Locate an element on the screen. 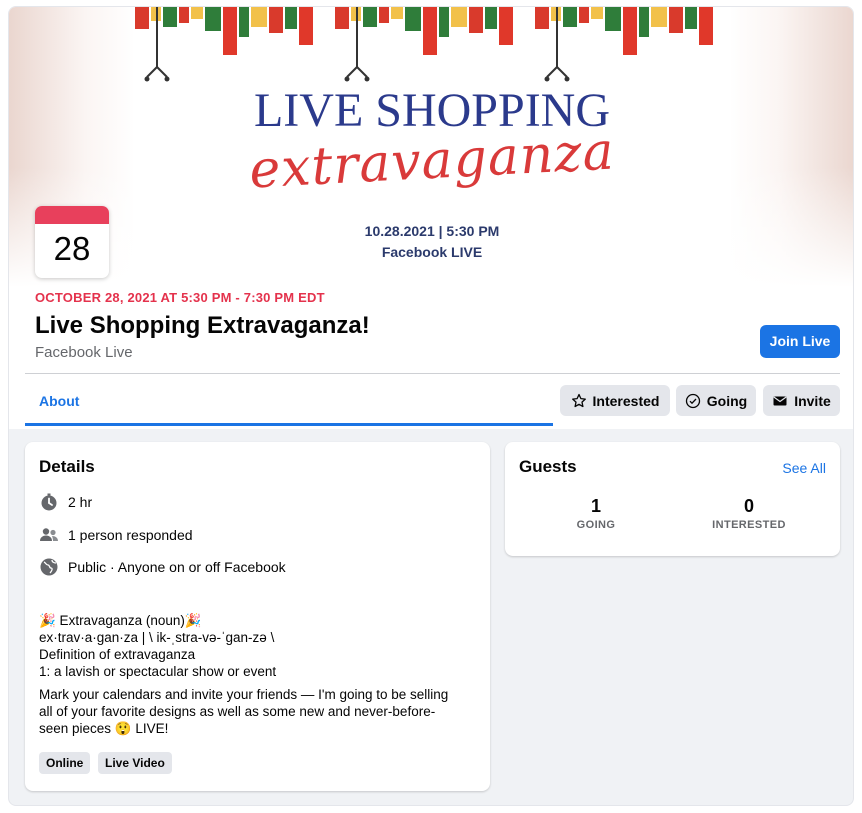  privacy-row: Public · Anyone on or off Facebook is located at coordinates (162, 567).